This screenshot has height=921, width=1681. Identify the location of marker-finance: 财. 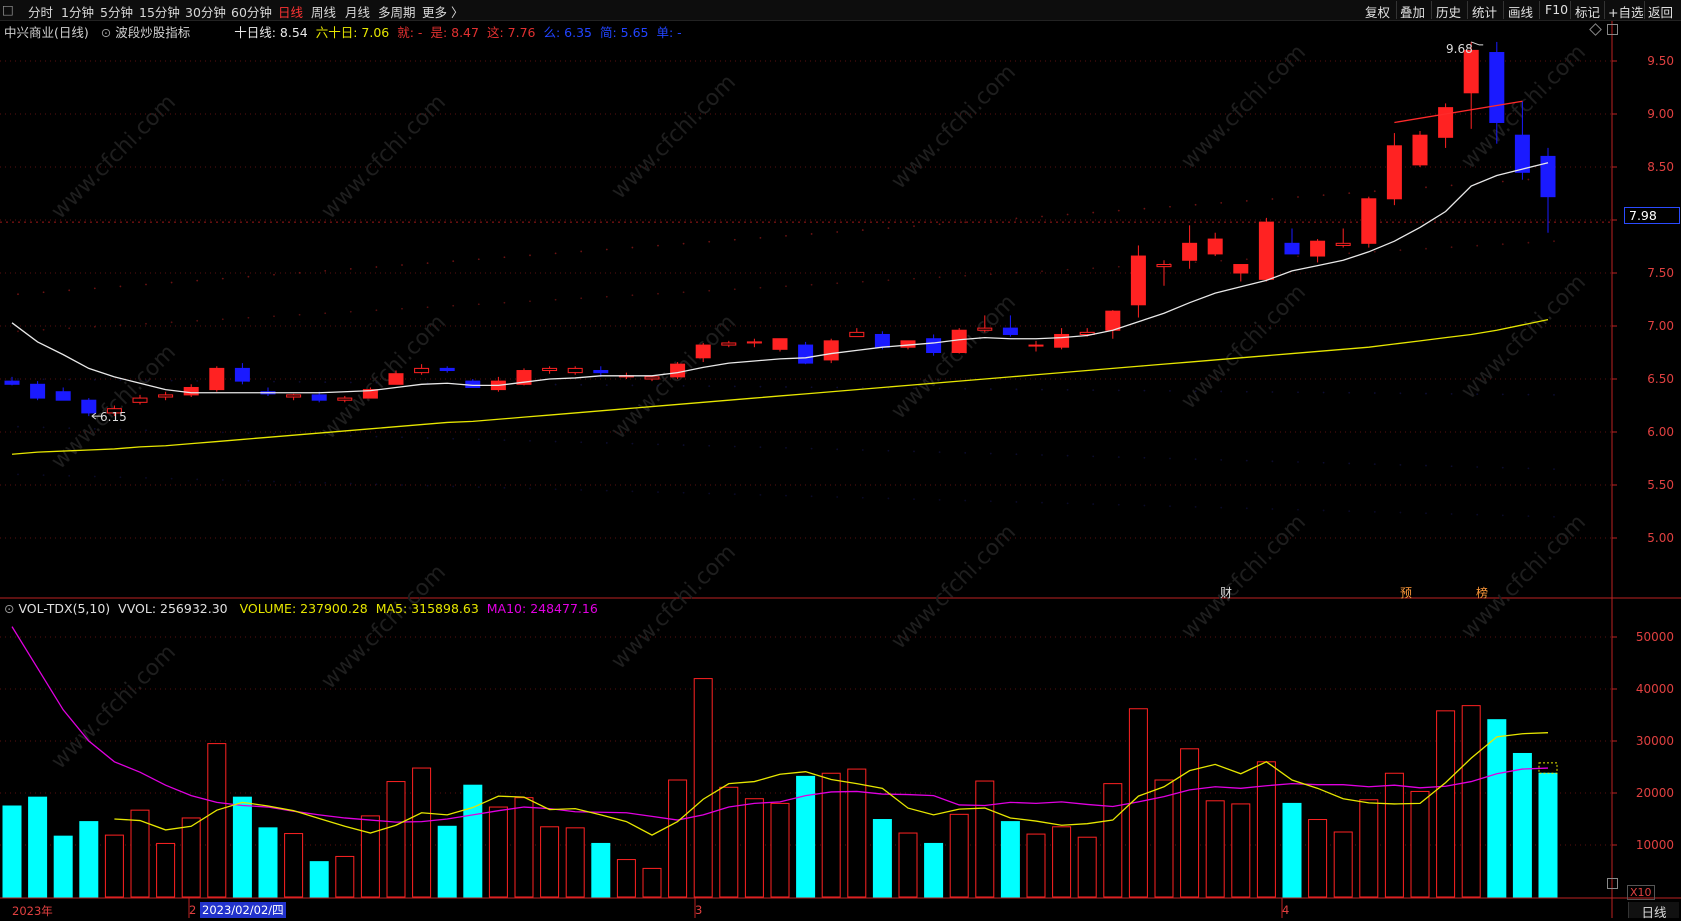
(1226, 592).